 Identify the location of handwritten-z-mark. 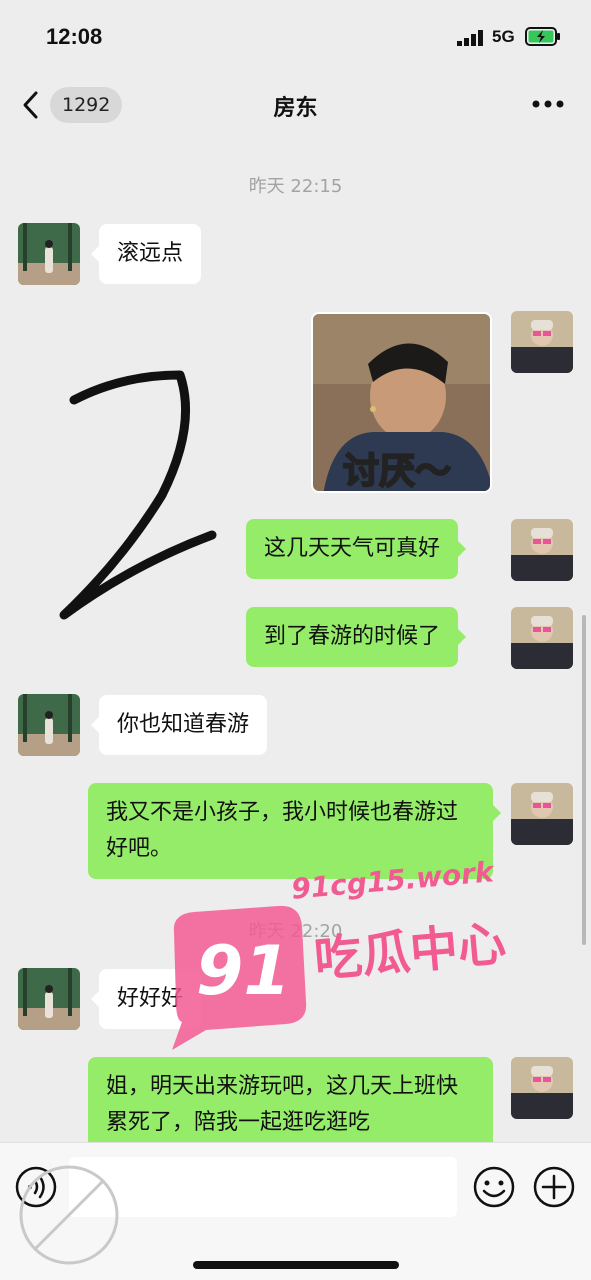
(138, 495).